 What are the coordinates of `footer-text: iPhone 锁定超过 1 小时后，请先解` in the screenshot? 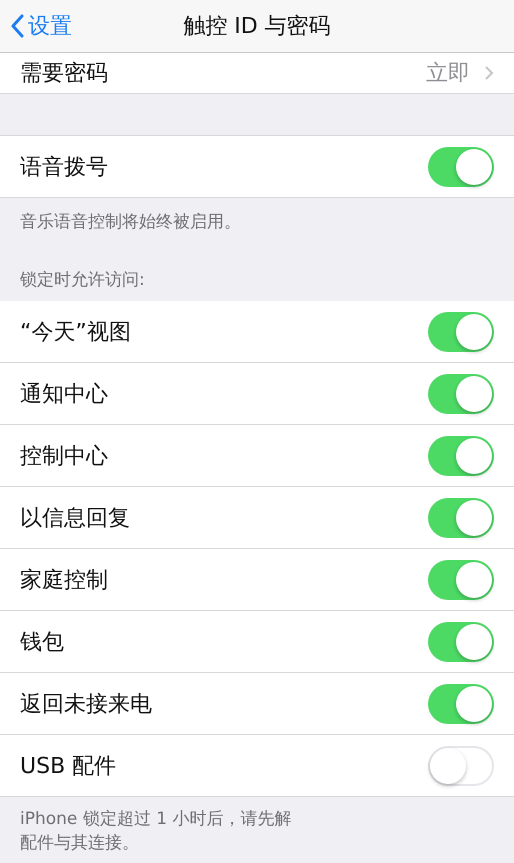 It's located at (156, 819).